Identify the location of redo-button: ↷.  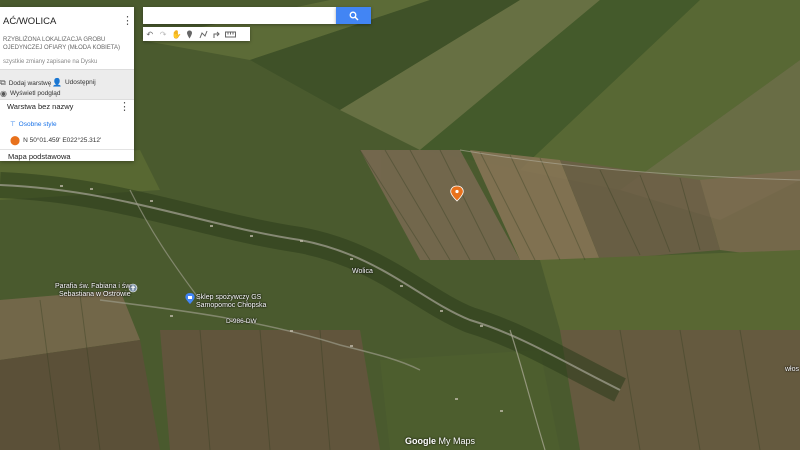
(162, 34).